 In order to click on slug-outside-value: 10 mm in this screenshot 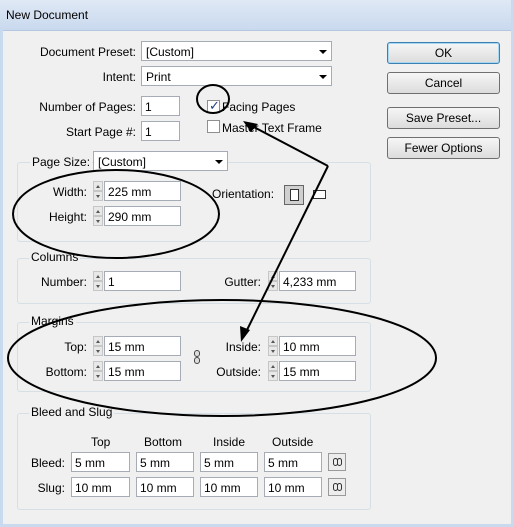, I will do `click(286, 488)`.